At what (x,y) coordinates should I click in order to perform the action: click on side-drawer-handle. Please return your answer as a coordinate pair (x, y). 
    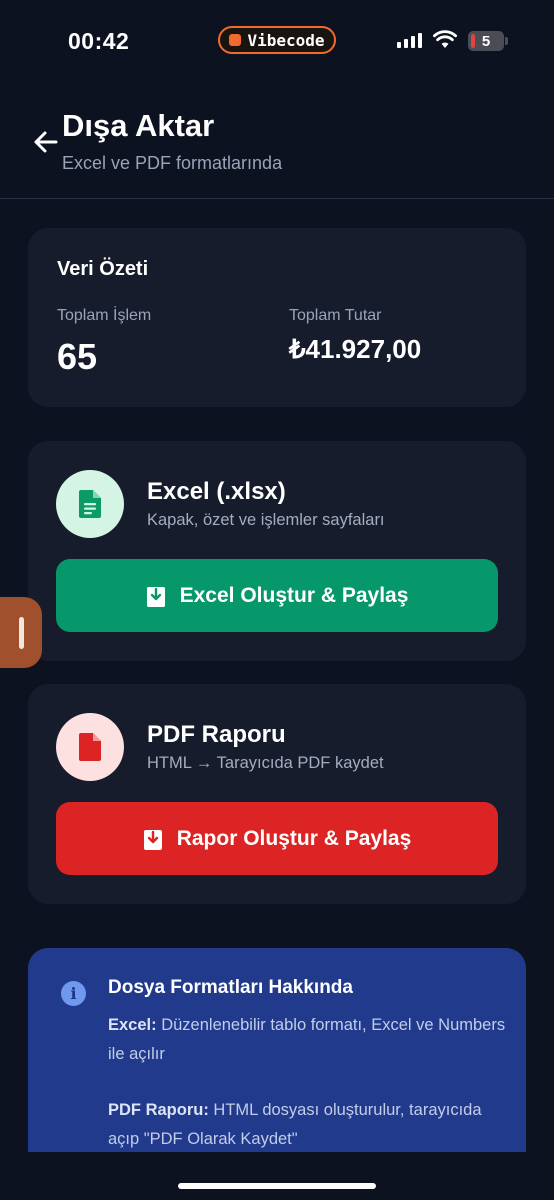
    Looking at the image, I should click on (21, 632).